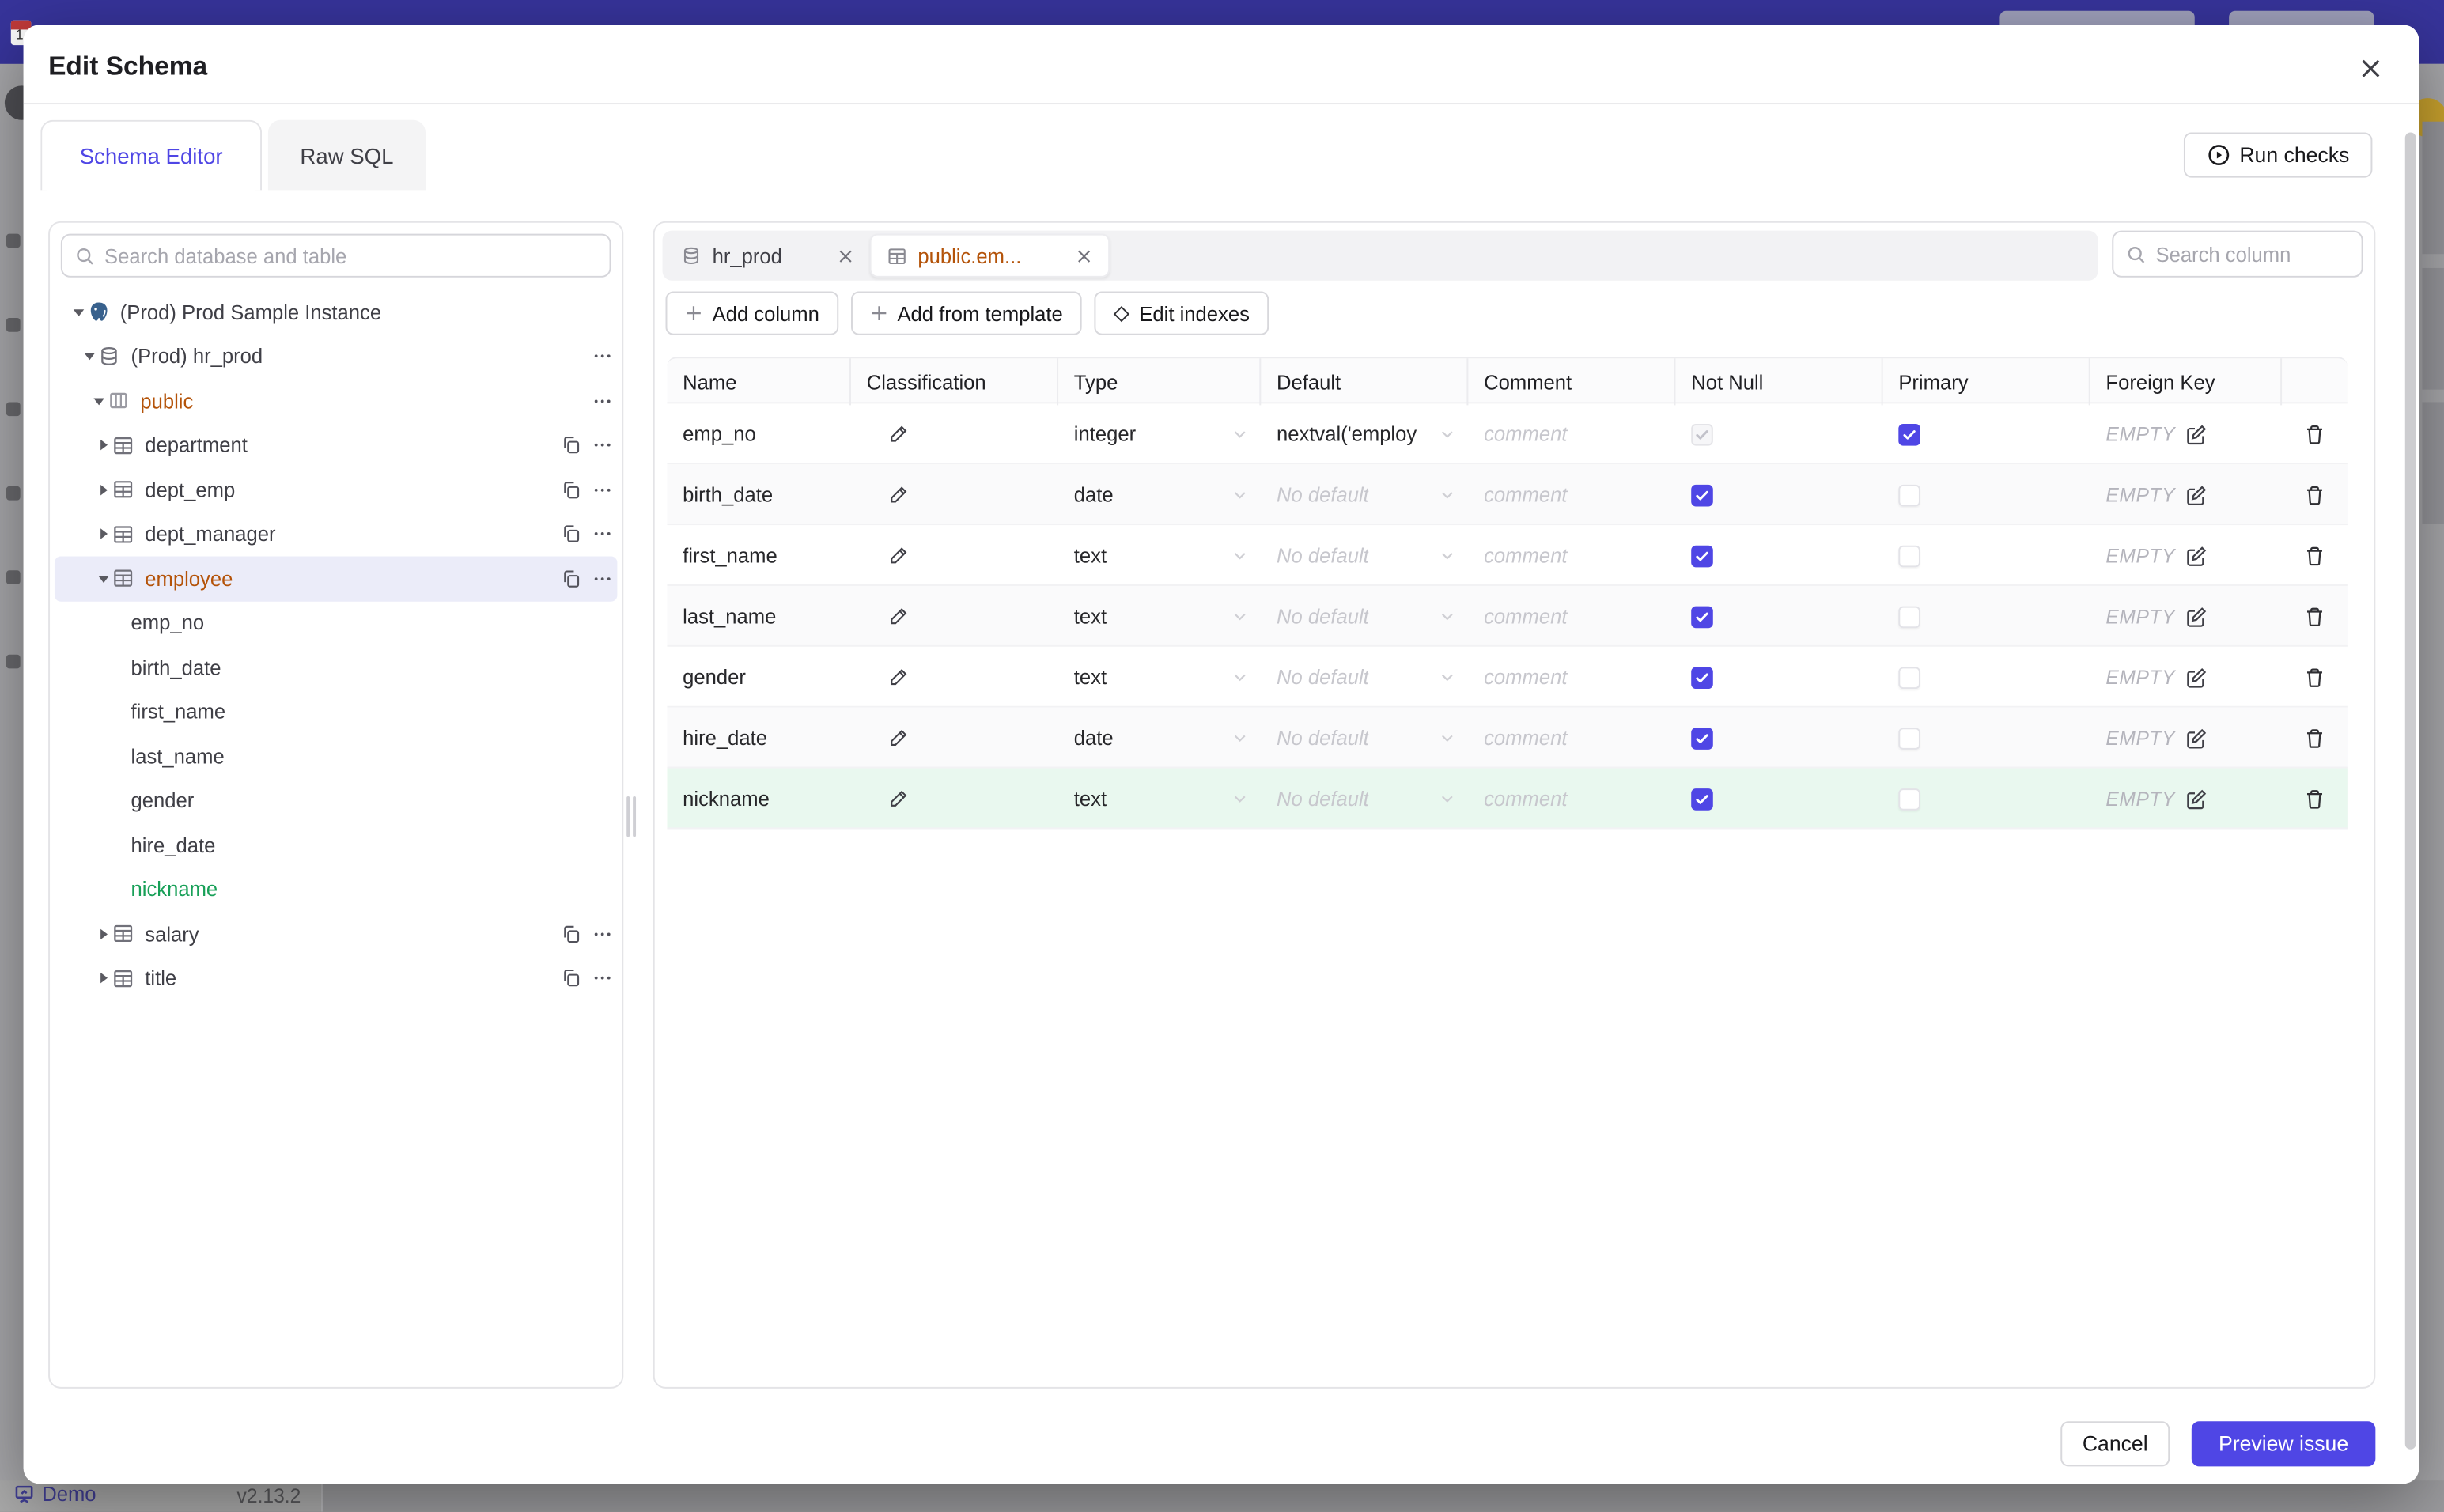  I want to click on cancel-button: Cancel, so click(2115, 1444).